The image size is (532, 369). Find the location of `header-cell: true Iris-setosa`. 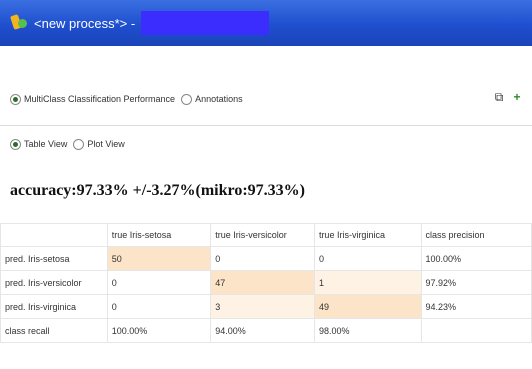

header-cell: true Iris-setosa is located at coordinates (159, 235).